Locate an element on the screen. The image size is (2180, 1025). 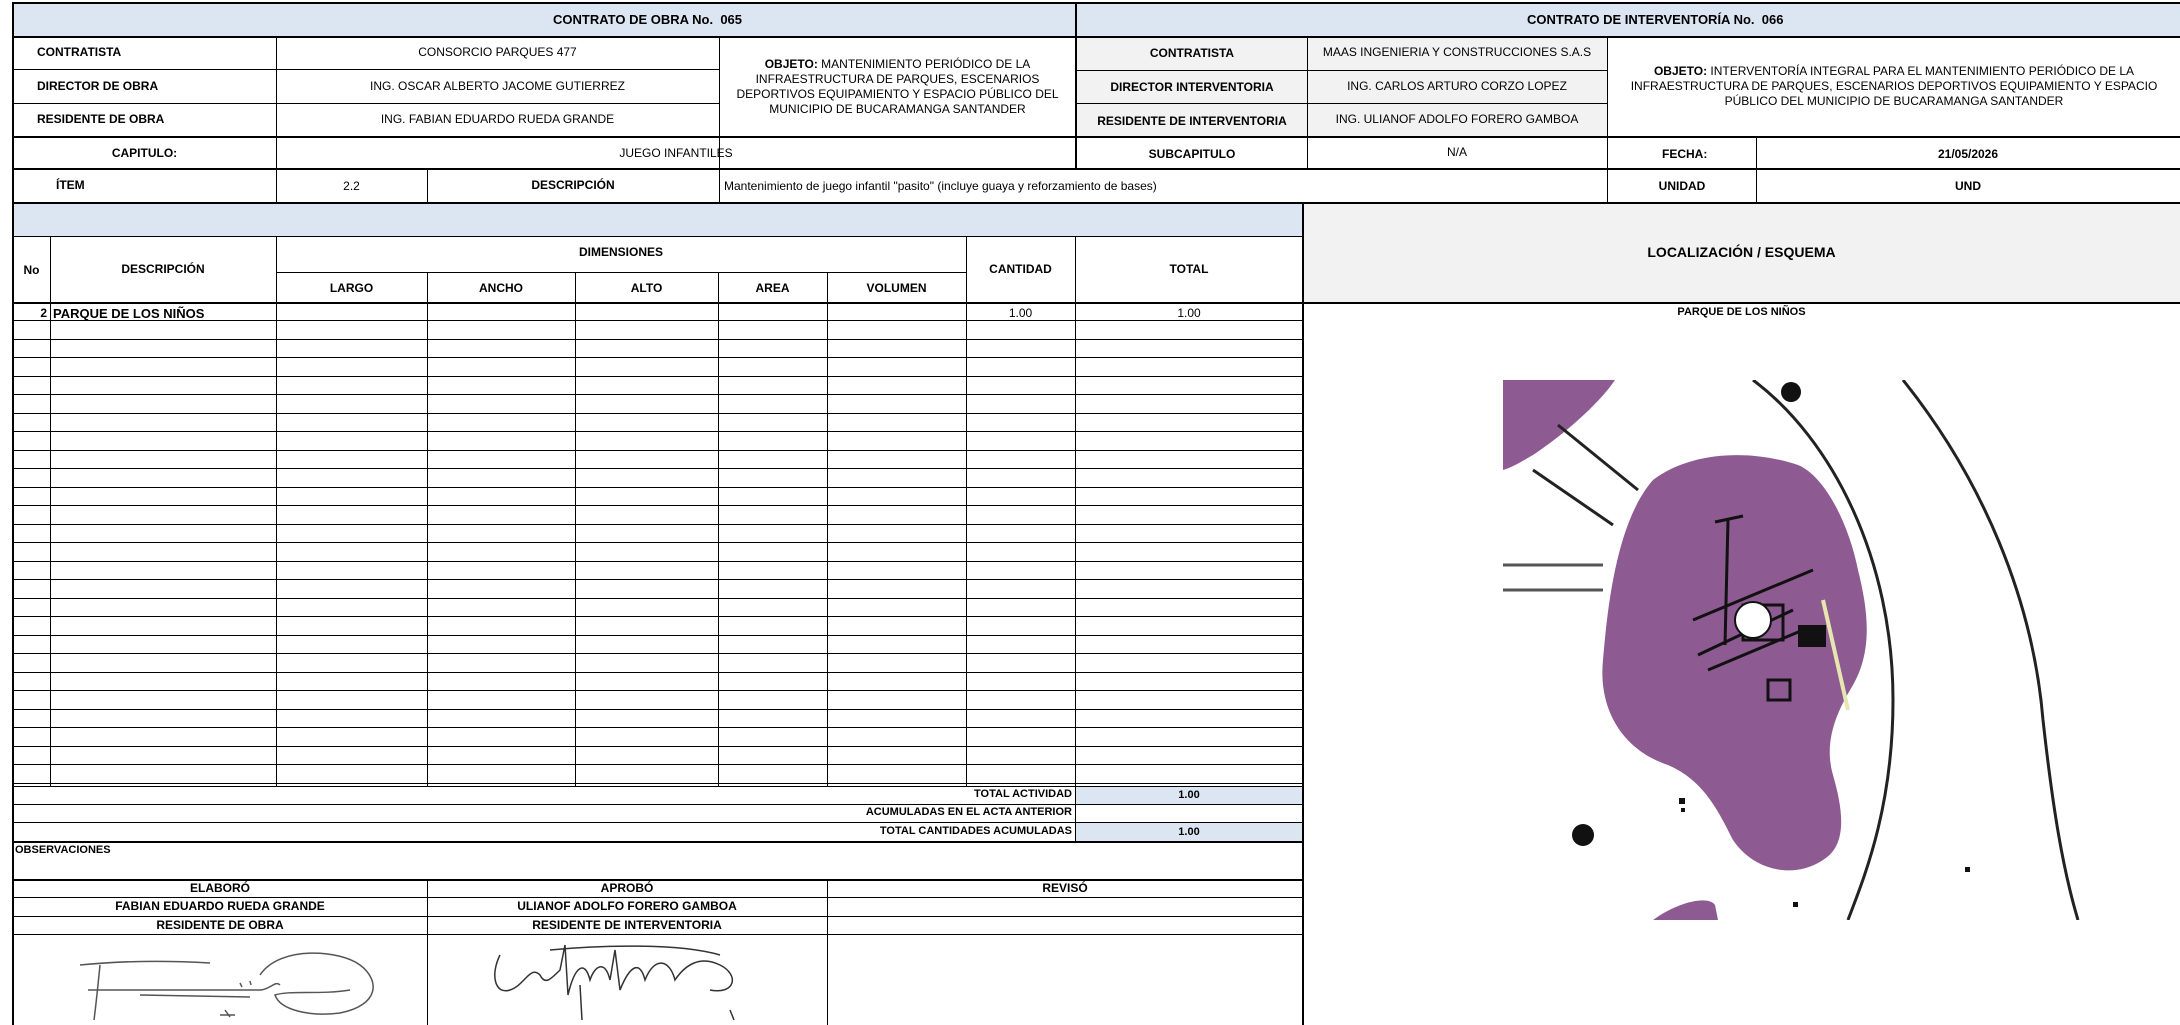
unidad-label: UNIDAD is located at coordinates (1682, 186).